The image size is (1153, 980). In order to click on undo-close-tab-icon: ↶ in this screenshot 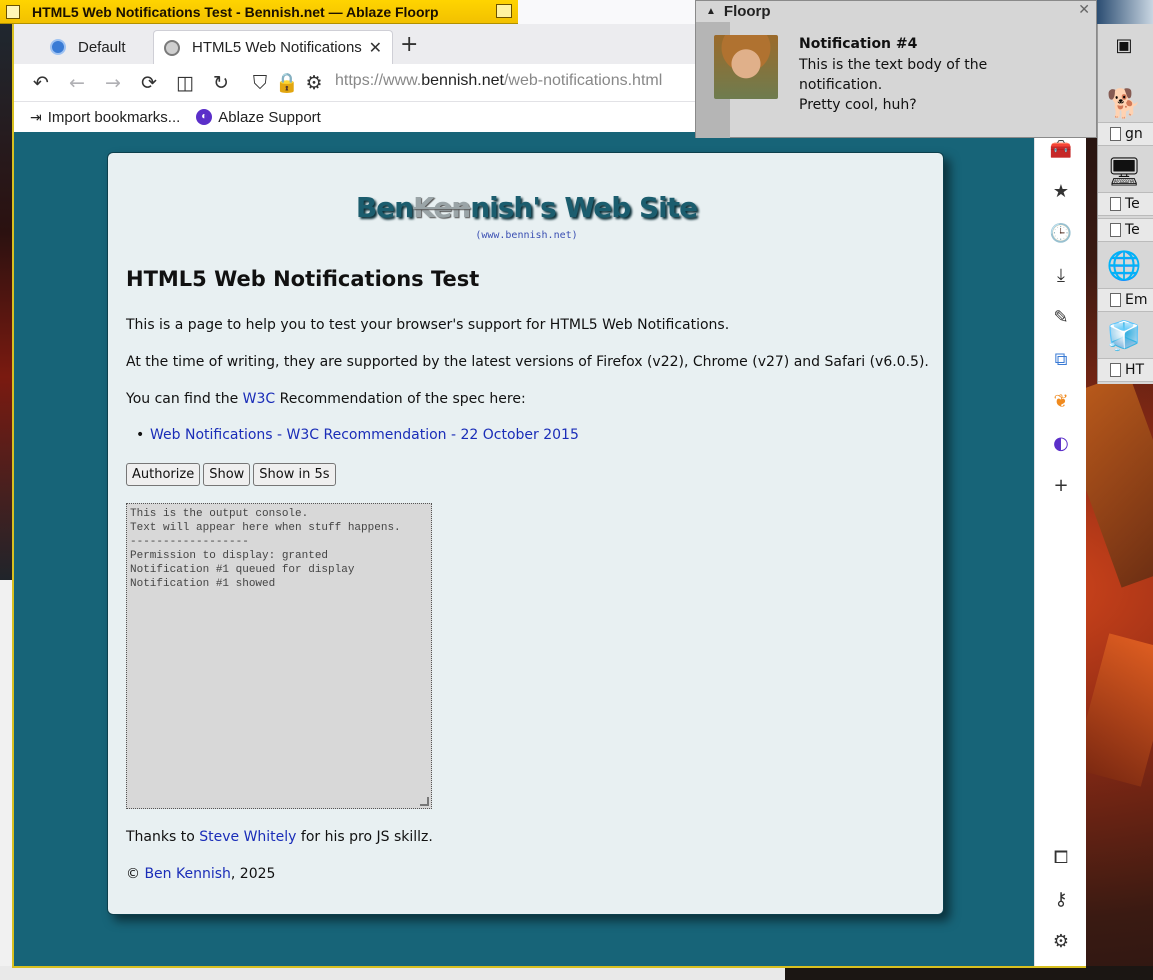, I will do `click(41, 83)`.